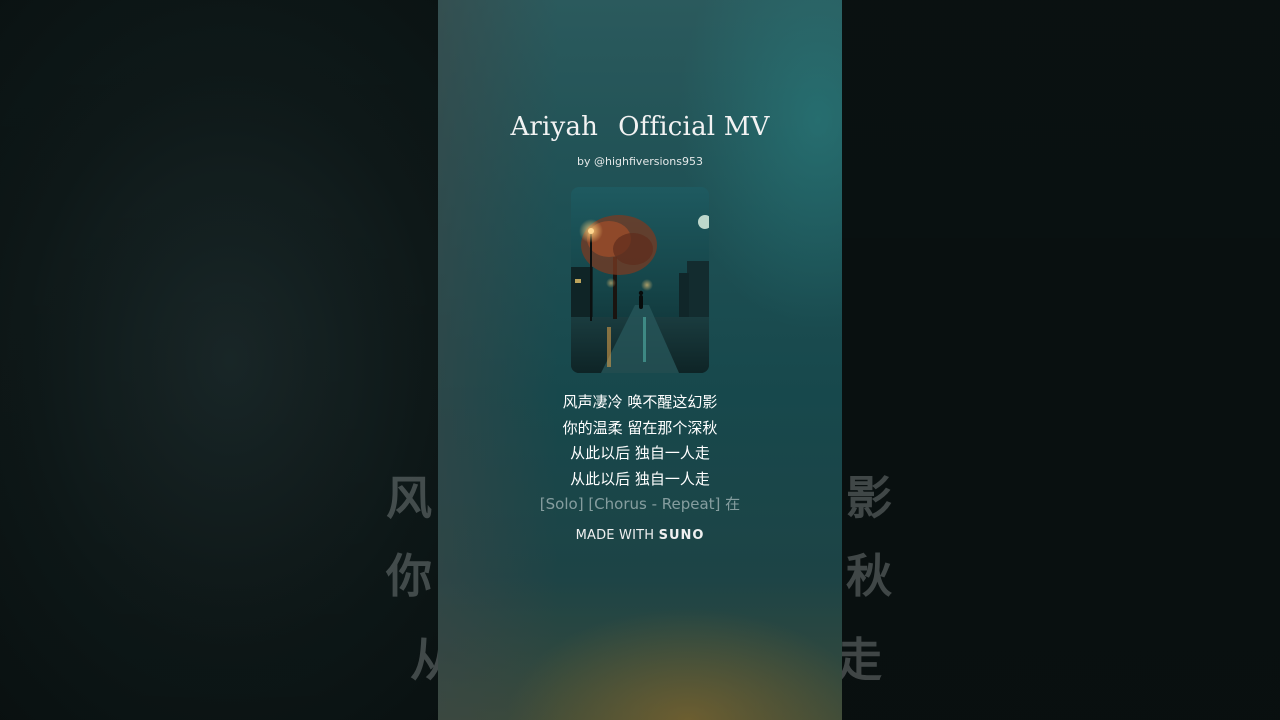 This screenshot has width=1280, height=720. Describe the element at coordinates (694, 127) in the screenshot. I see `song-subtitle: Official MV` at that location.